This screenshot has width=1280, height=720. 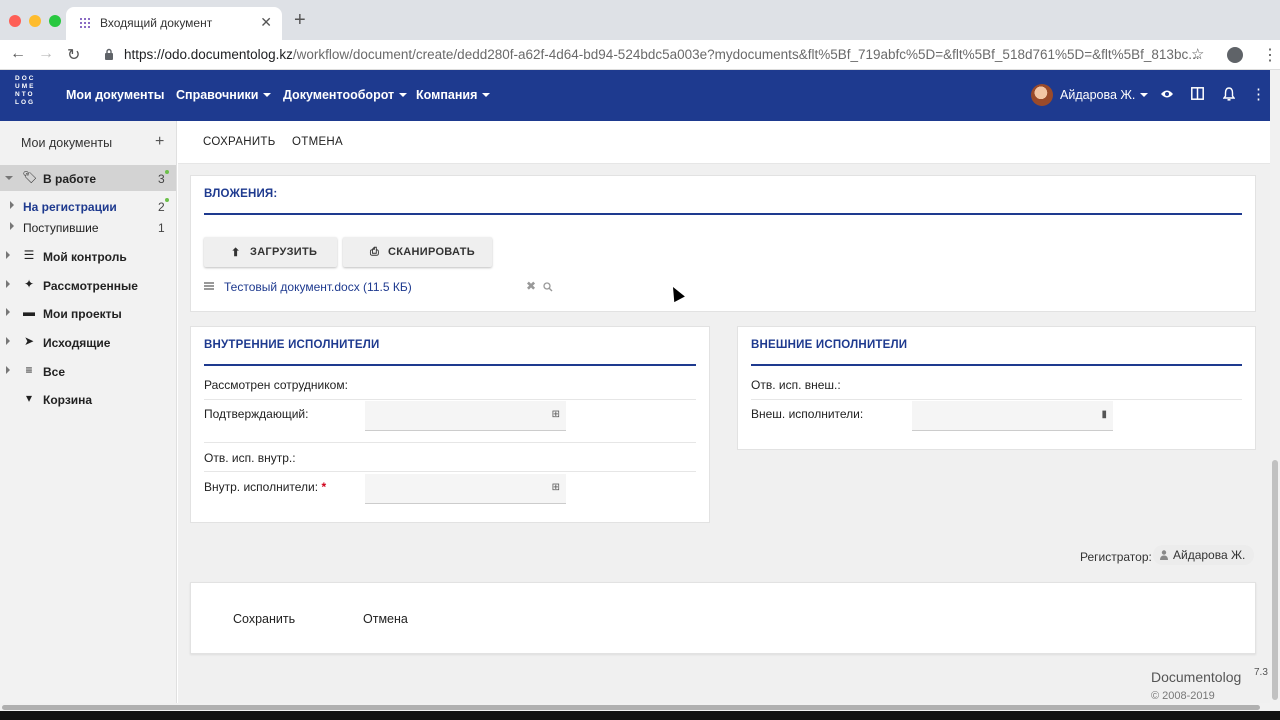 What do you see at coordinates (88, 313) in the screenshot?
I see `sidebar-item-my-projects: ▬ Мои проекты` at bounding box center [88, 313].